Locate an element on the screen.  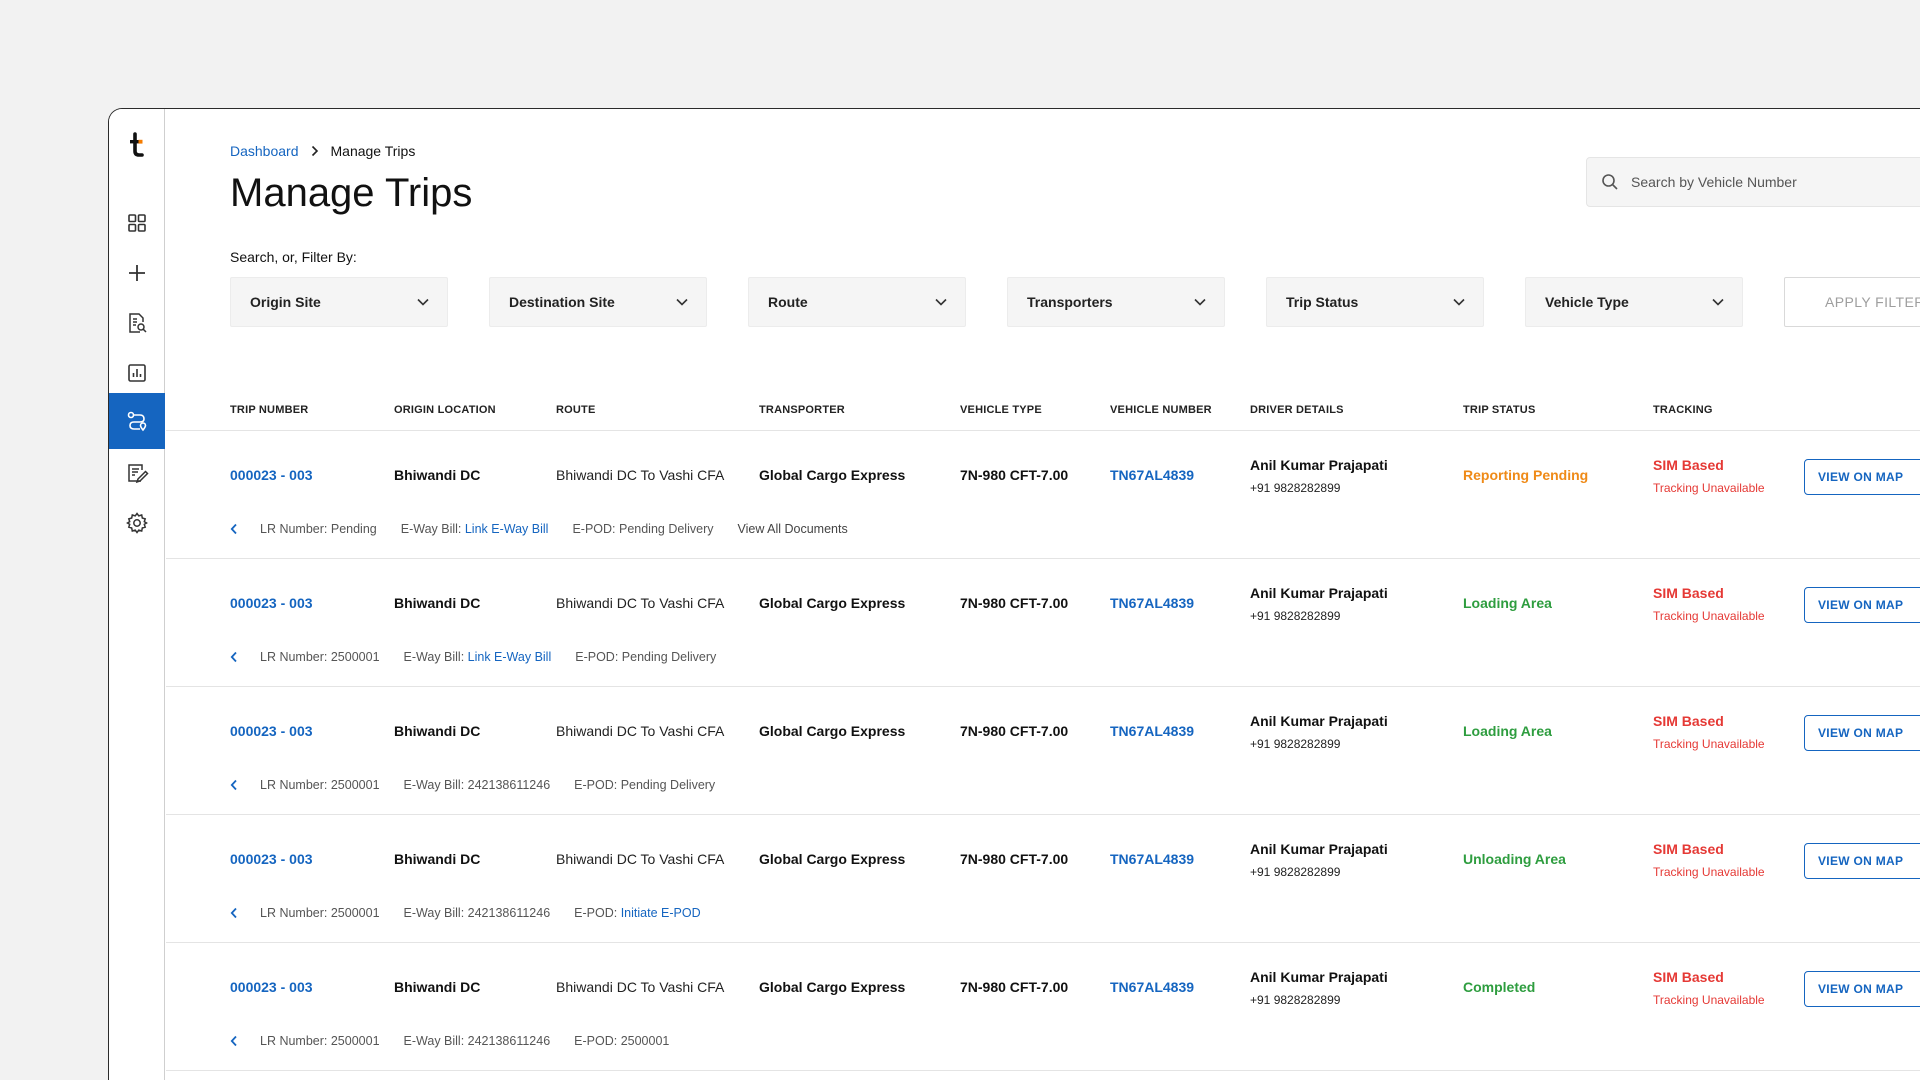
app-logo is located at coordinates (137, 145).